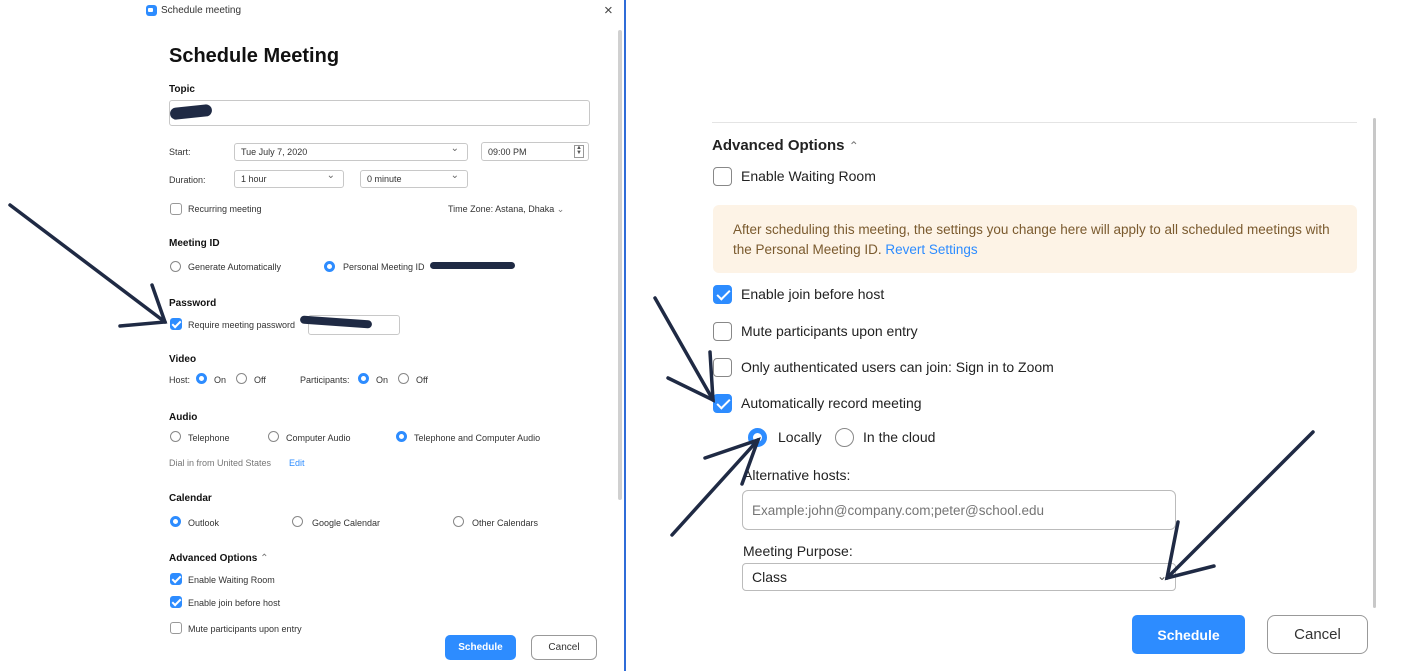 This screenshot has width=1401, height=671. Describe the element at coordinates (297, 463) in the screenshot. I see `edit-link: Edit` at that location.